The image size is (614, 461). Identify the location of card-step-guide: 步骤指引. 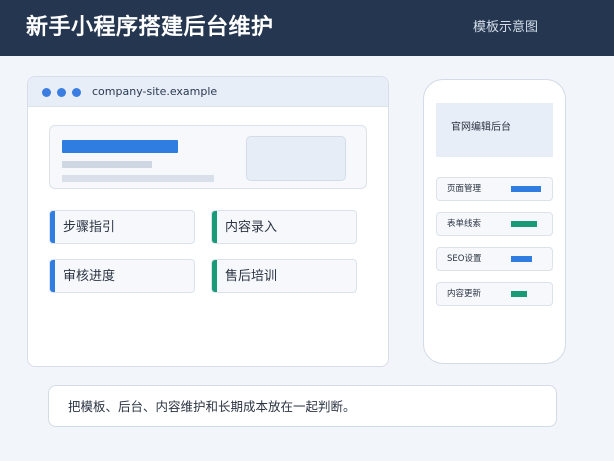
(122, 227).